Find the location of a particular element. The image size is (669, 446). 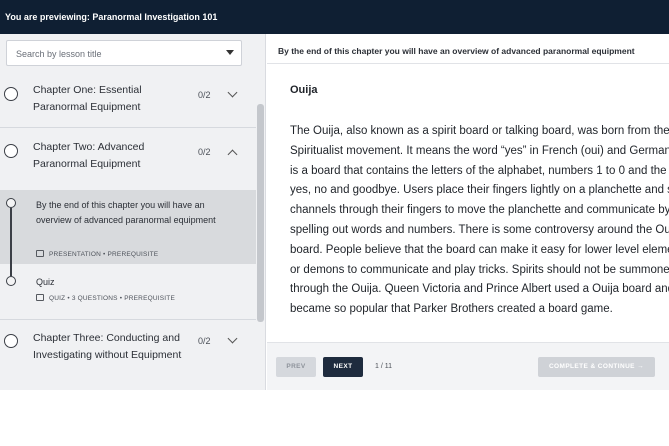

search-placeholder: Search by lesson title is located at coordinates (59, 54).